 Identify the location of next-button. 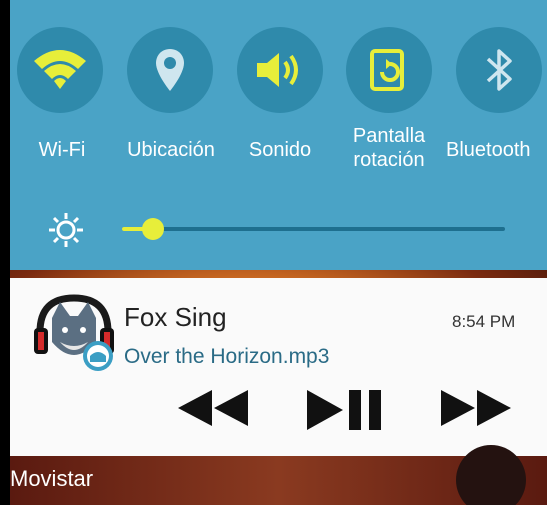
(476, 408).